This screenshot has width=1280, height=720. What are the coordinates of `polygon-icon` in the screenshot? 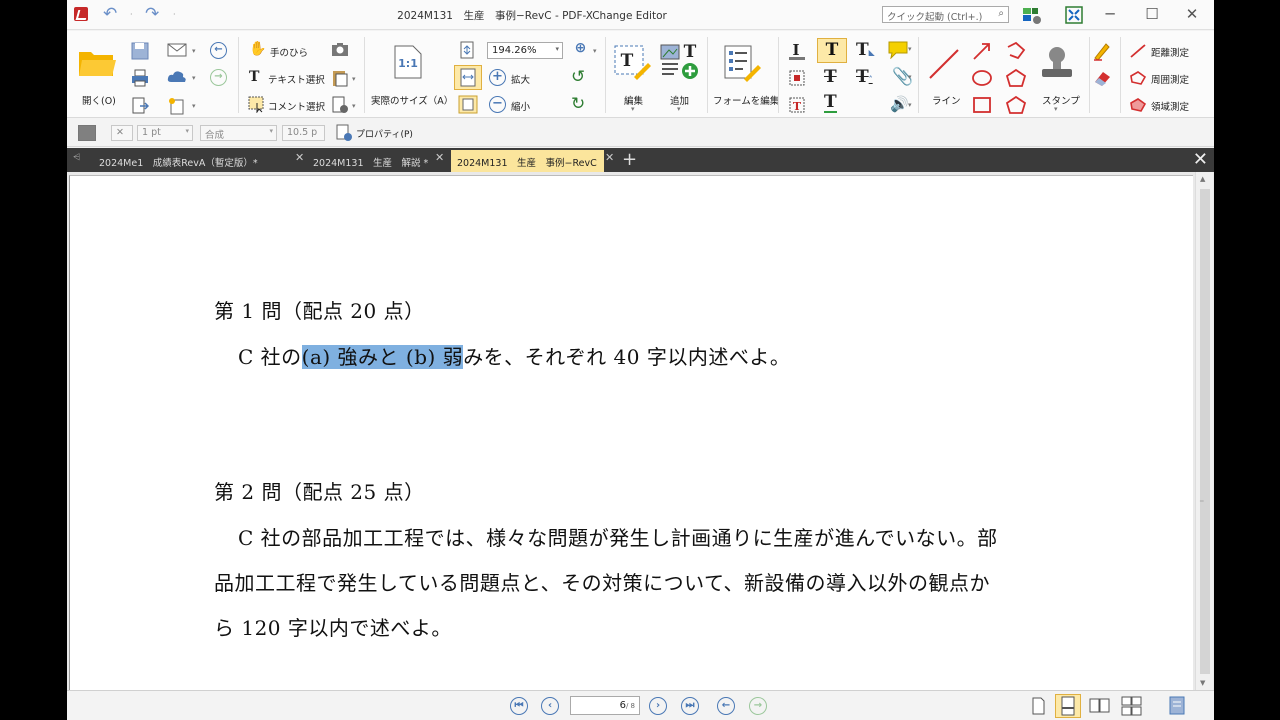 It's located at (1016, 78).